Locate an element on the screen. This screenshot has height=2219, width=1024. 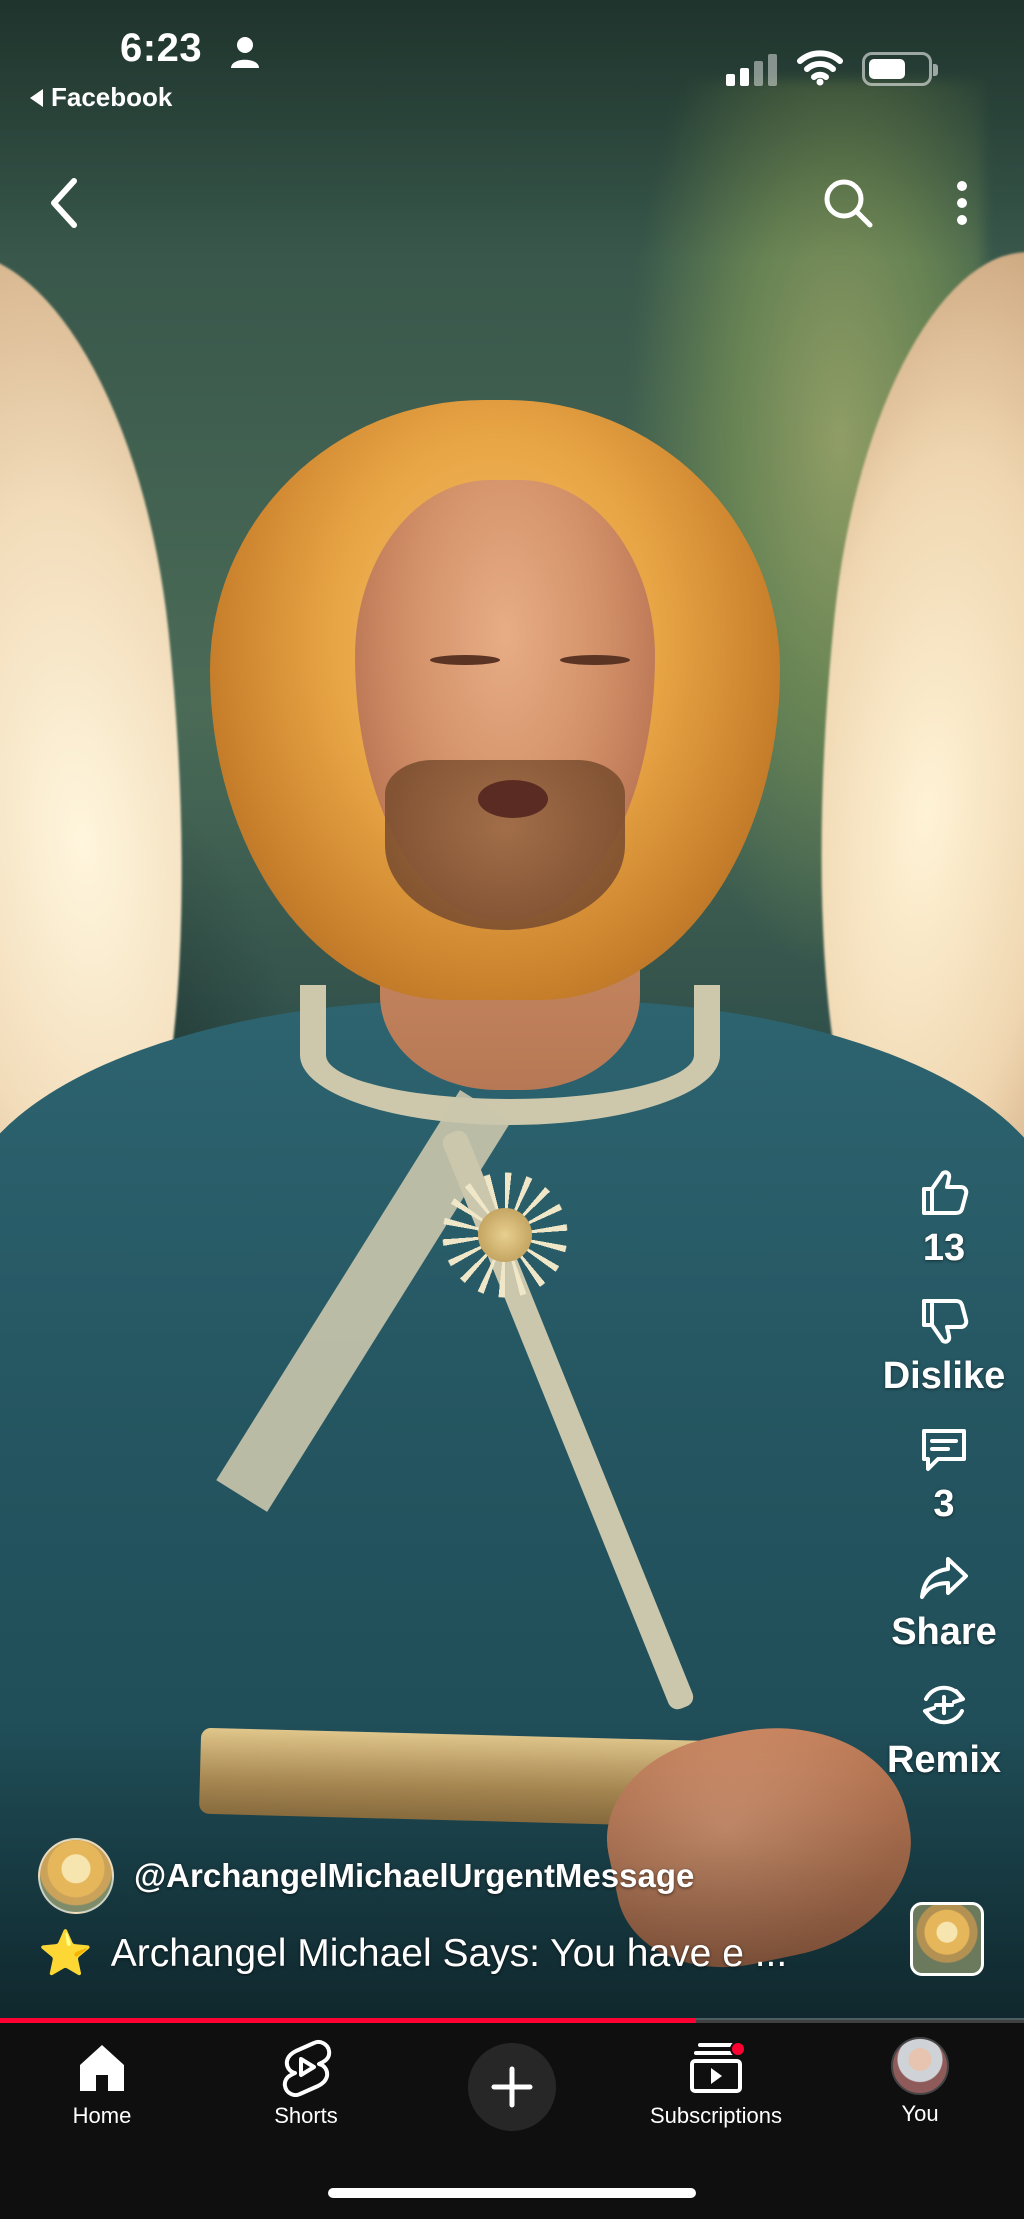
like-count: 13 is located at coordinates (944, 1248).